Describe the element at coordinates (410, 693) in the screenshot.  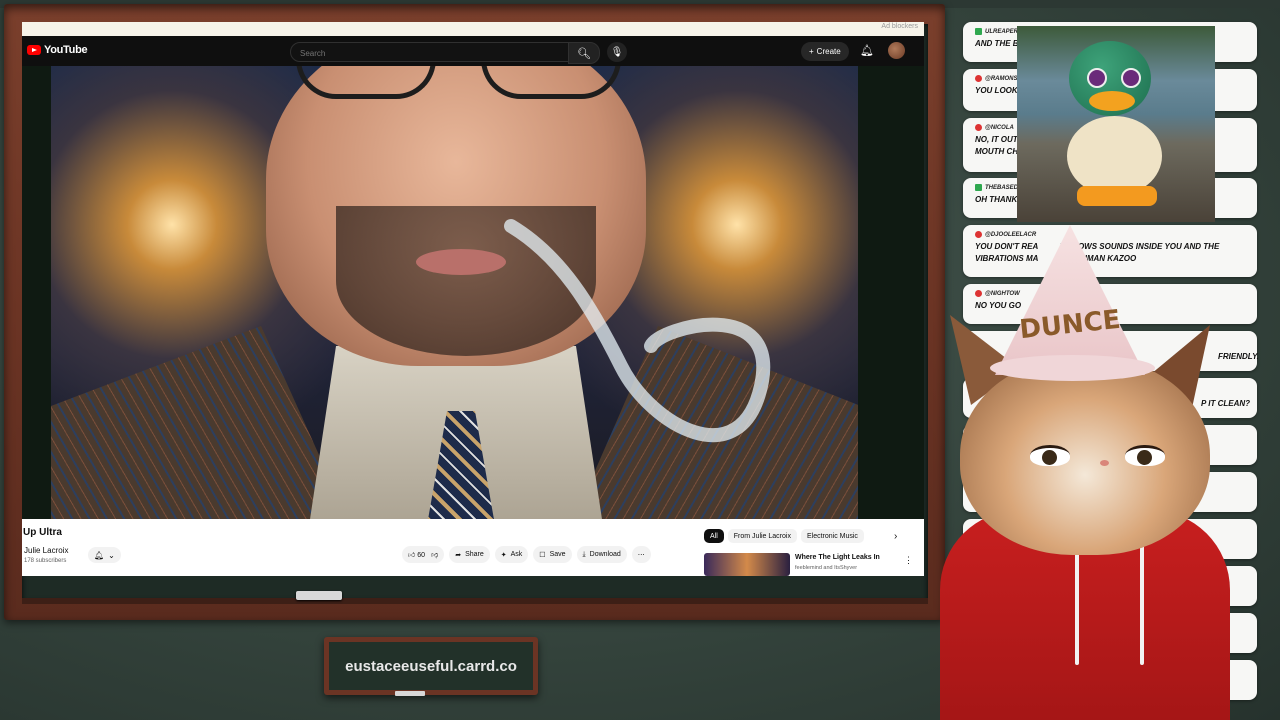
I see `sign-chalk` at that location.